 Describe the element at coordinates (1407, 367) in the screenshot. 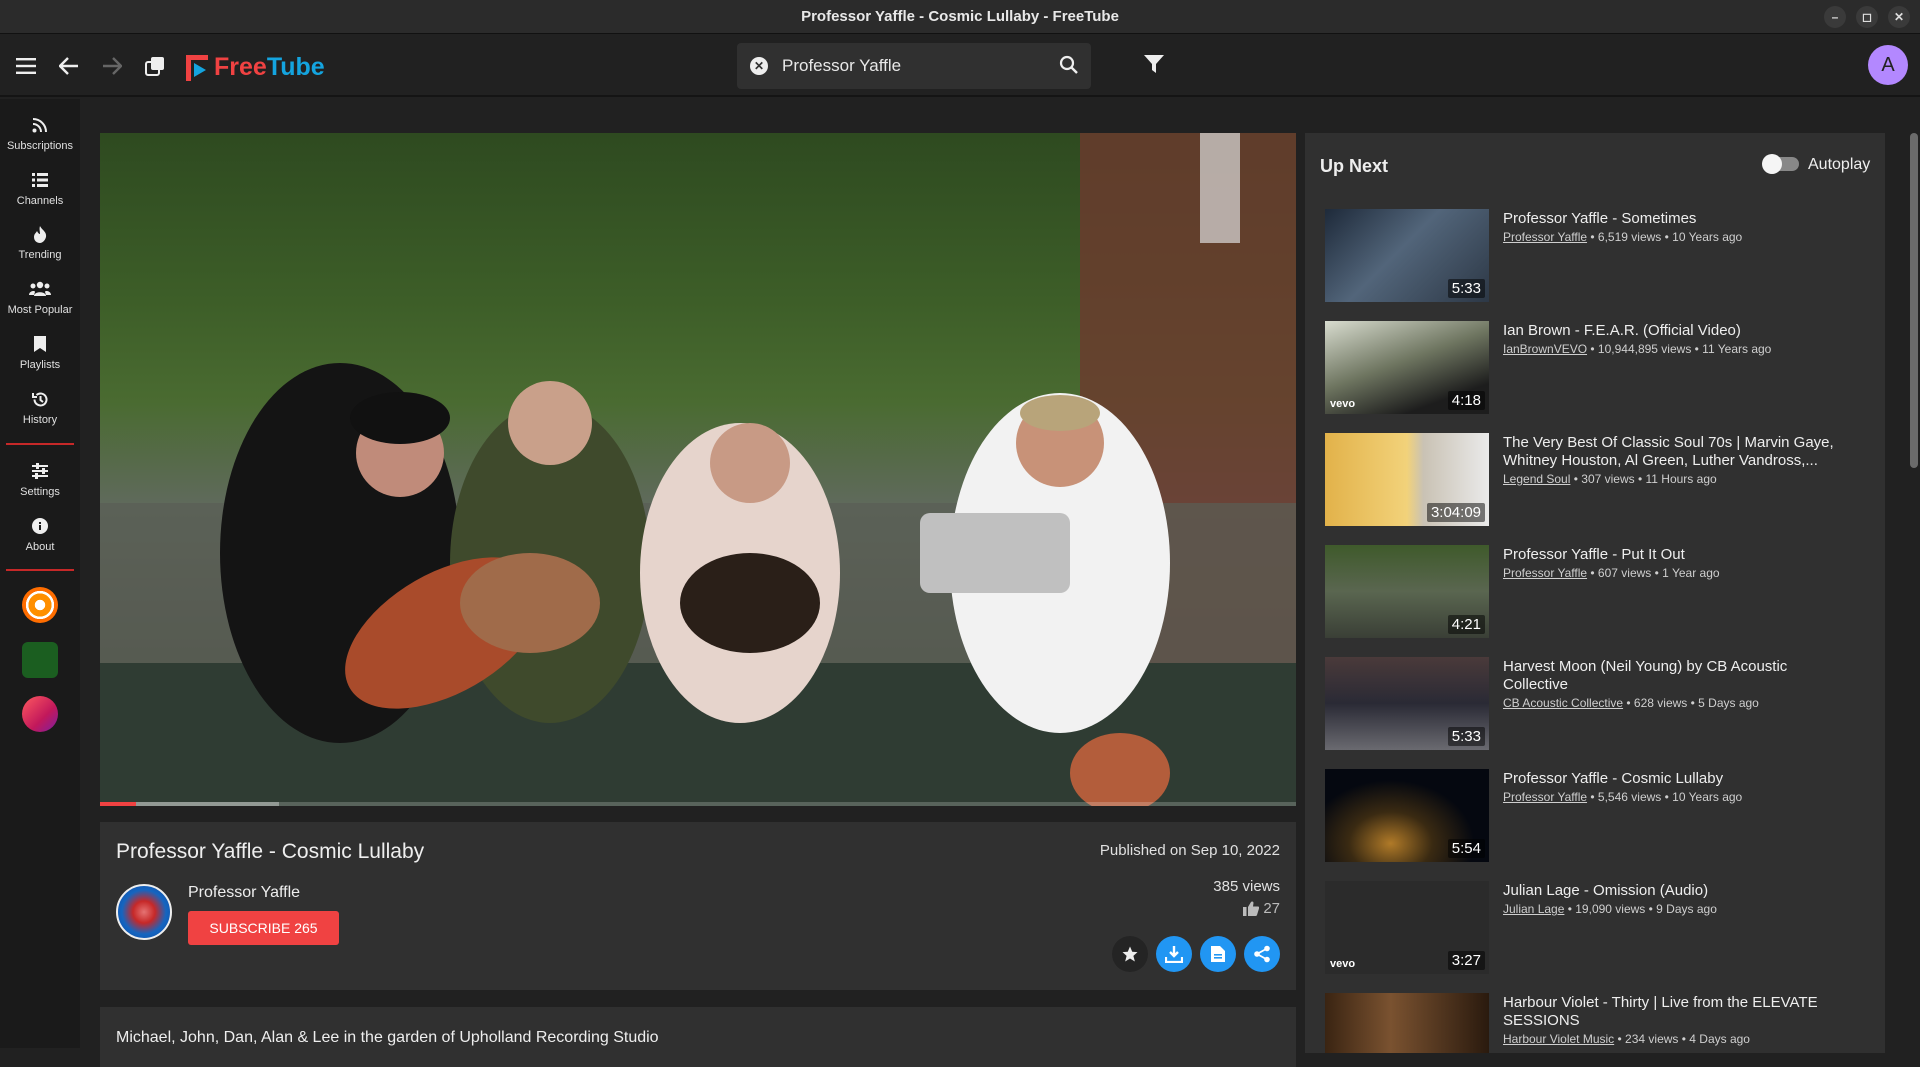

I see `video-thumbnail: vevo 4:18` at that location.